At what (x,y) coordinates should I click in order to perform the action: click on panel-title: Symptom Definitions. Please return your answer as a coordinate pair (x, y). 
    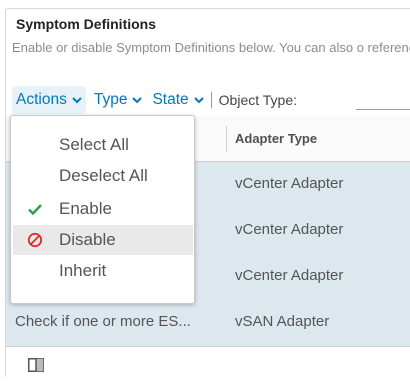
    Looking at the image, I should click on (86, 24).